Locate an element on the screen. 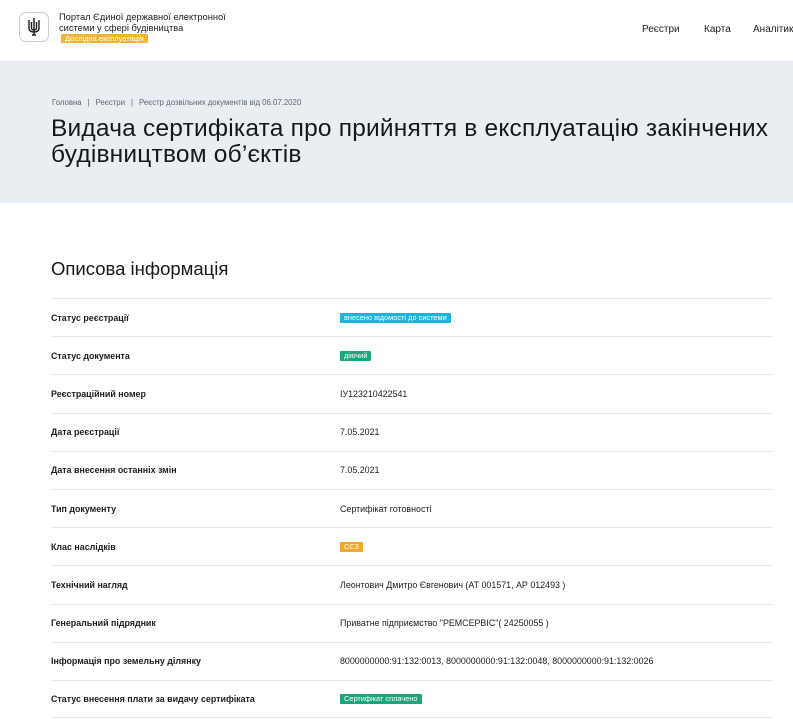 This screenshot has width=793, height=726. info-label: Інформація про земельну ділянку is located at coordinates (126, 661).